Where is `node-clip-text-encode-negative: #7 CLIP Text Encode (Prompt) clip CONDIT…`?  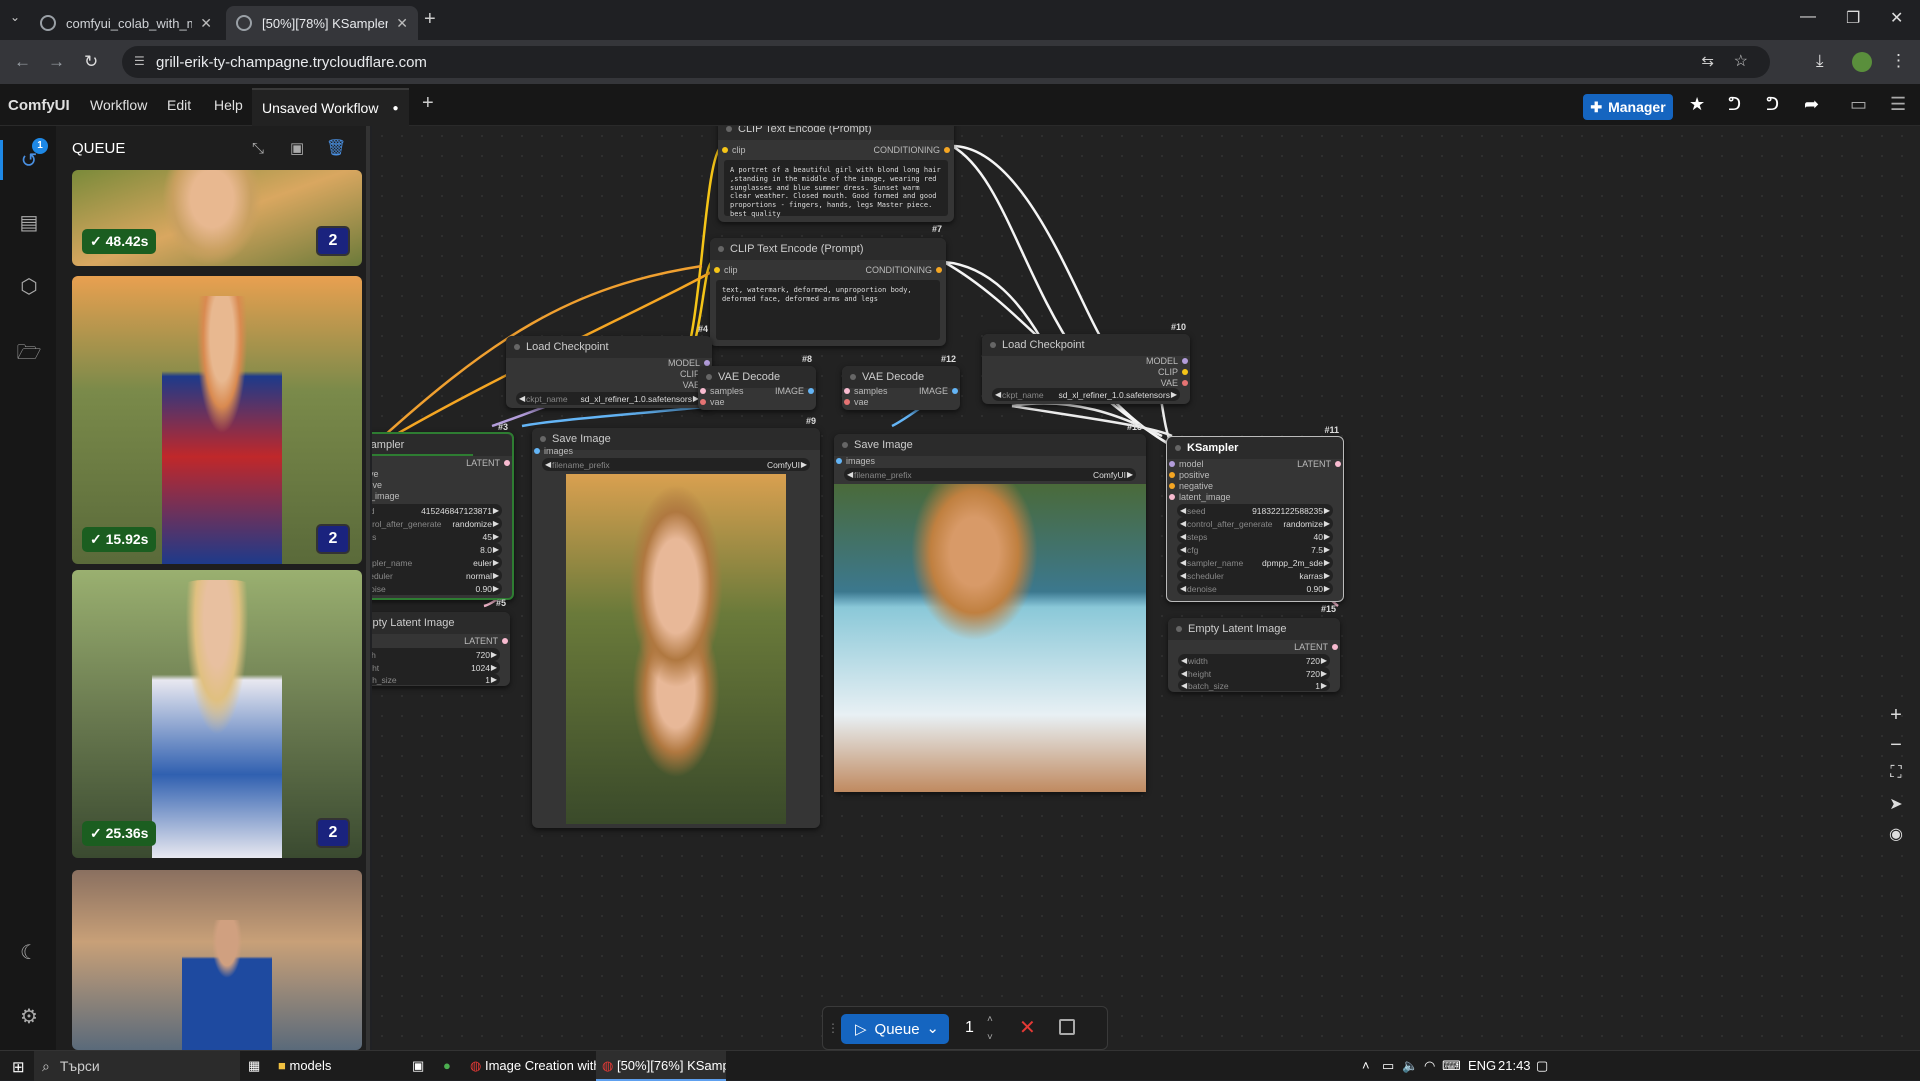
node-clip-text-encode-negative: #7 CLIP Text Encode (Prompt) clip CONDIT… is located at coordinates (828, 285).